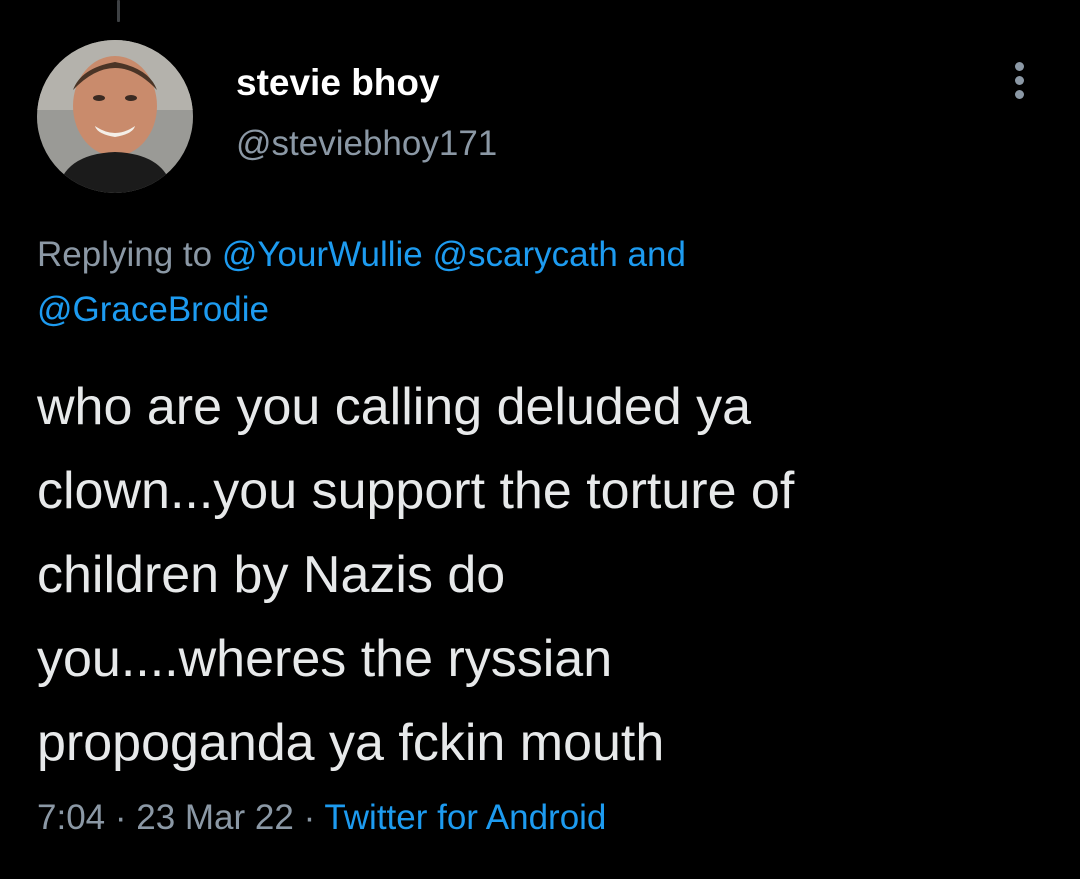 The width and height of the screenshot is (1080, 879). I want to click on tweet-text-line: children by Nazis do, so click(271, 575).